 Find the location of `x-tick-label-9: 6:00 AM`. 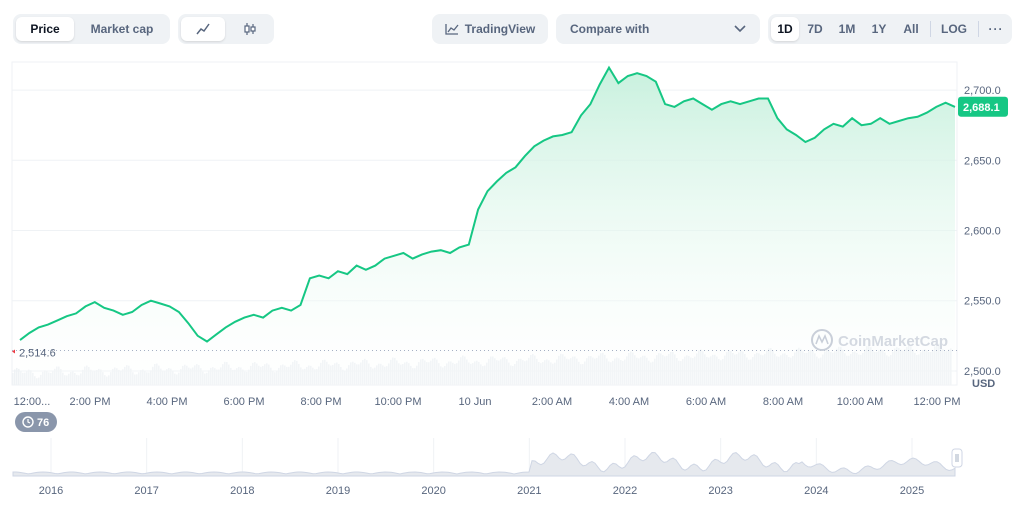

x-tick-label-9: 6:00 AM is located at coordinates (706, 402).